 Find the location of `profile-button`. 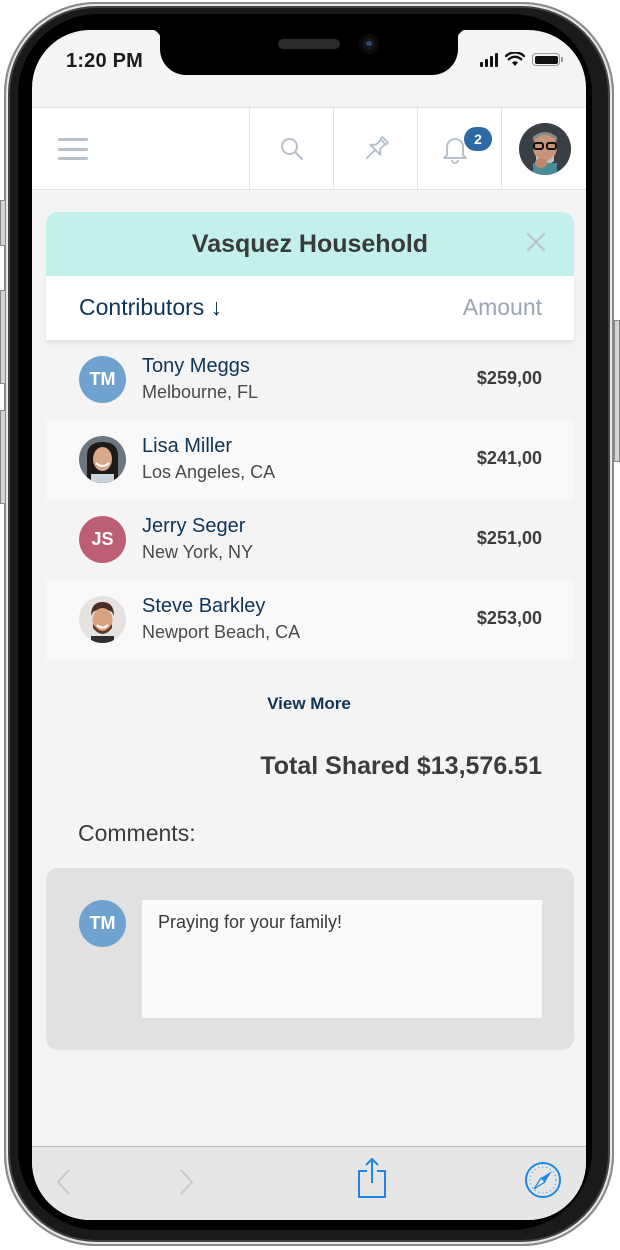

profile-button is located at coordinates (543, 148).